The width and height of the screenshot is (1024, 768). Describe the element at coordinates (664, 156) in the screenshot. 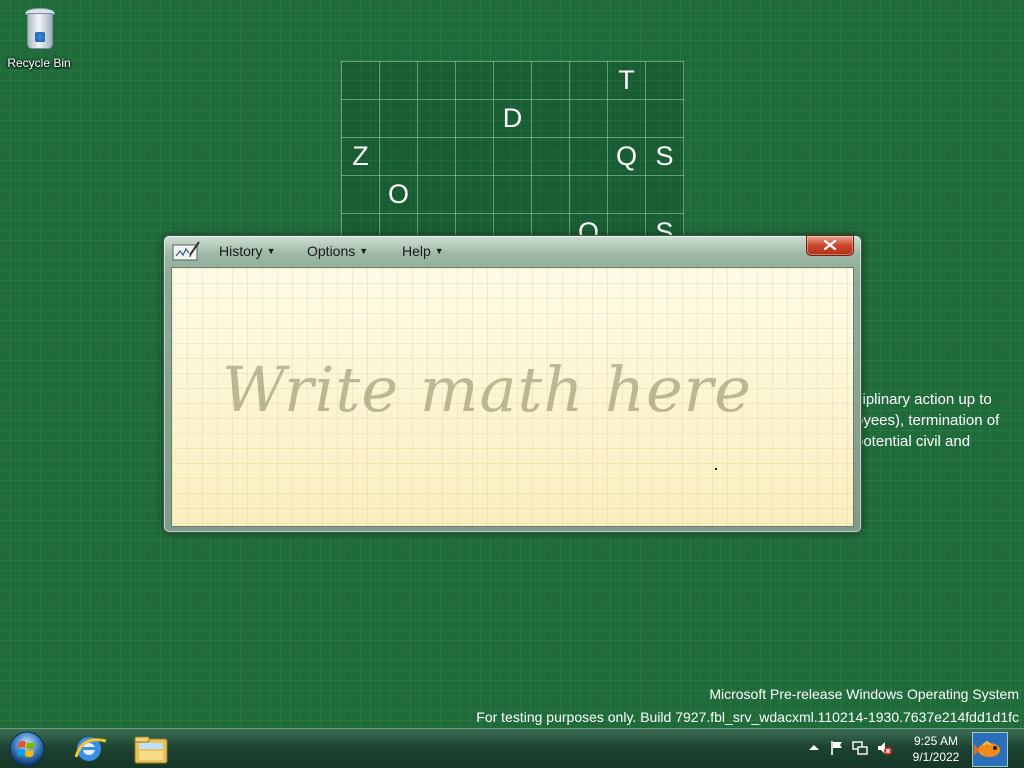

I see `letter-grid-cell: S` at that location.